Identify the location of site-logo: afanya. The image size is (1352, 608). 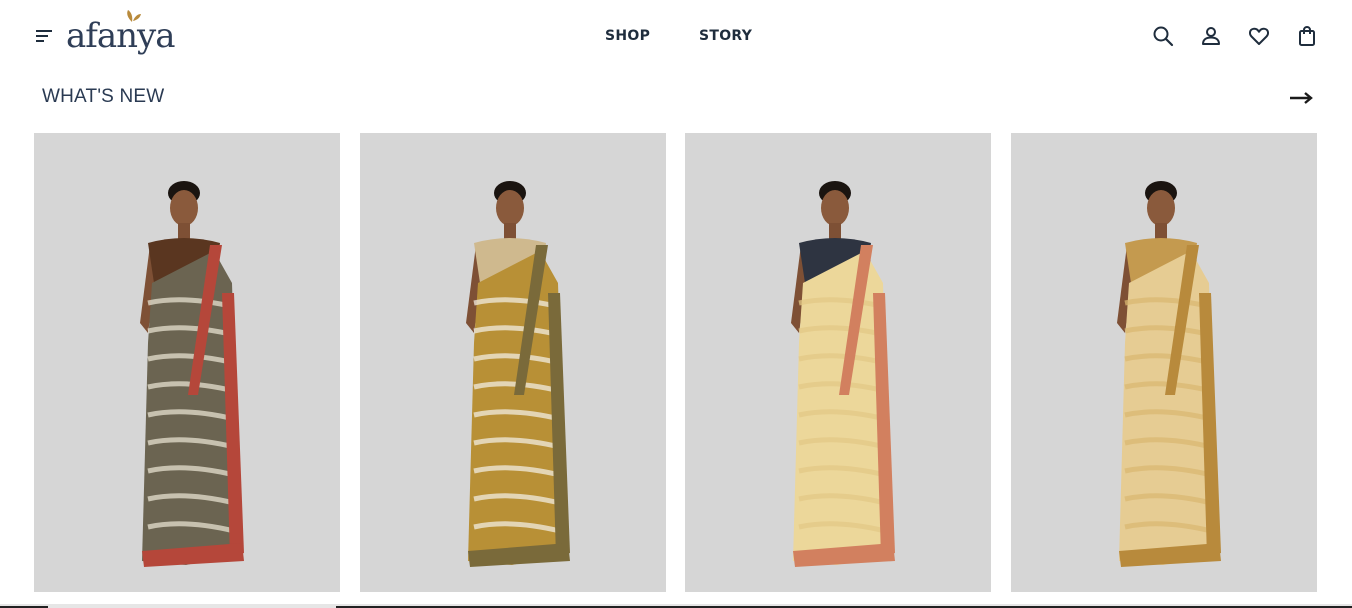
(121, 34).